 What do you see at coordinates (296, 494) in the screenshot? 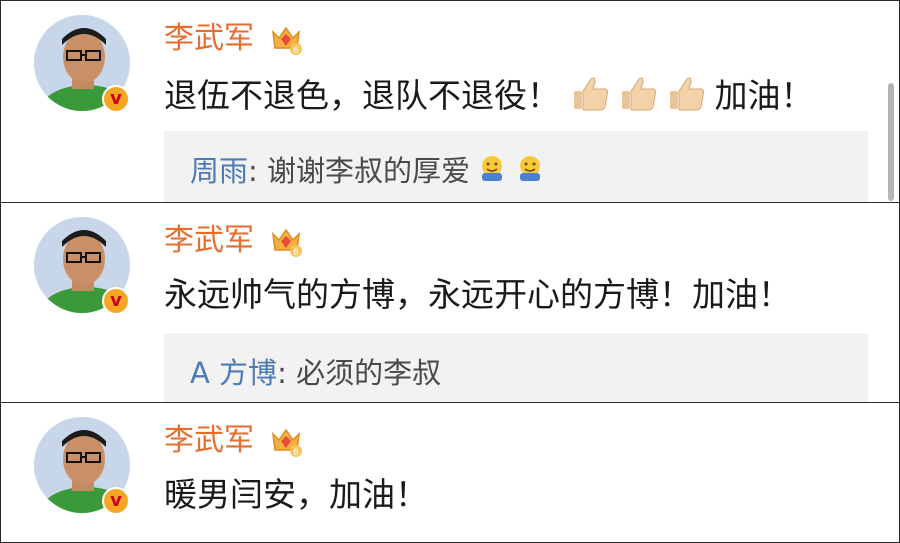
I see `comment-text: 暖男闫安，加油！` at bounding box center [296, 494].